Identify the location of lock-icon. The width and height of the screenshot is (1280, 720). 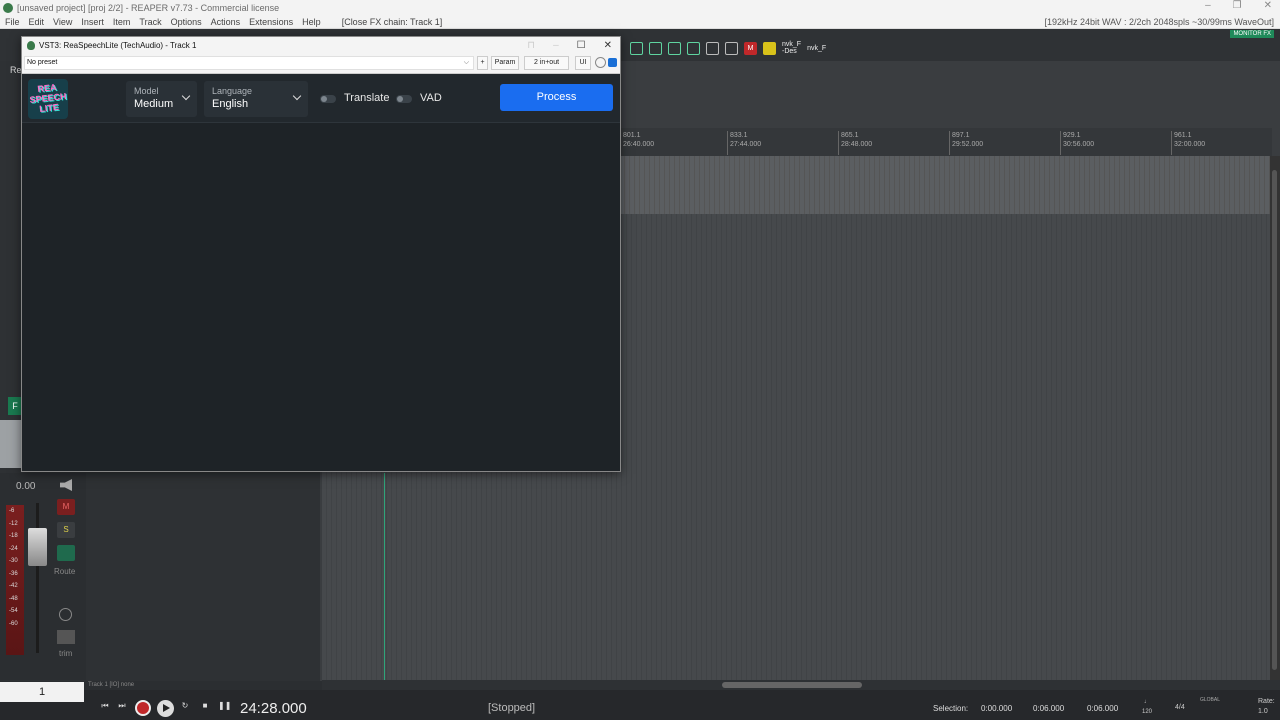
(712, 48).